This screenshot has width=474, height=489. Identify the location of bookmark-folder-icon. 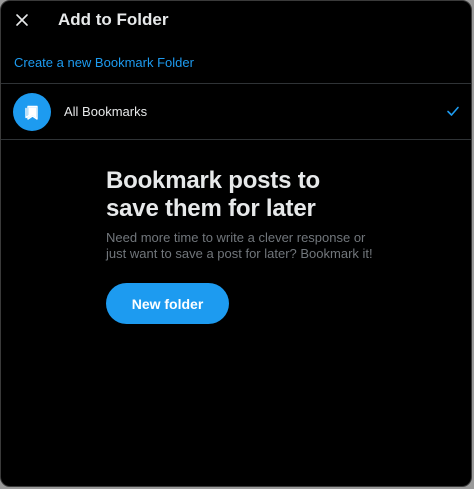
(31, 112).